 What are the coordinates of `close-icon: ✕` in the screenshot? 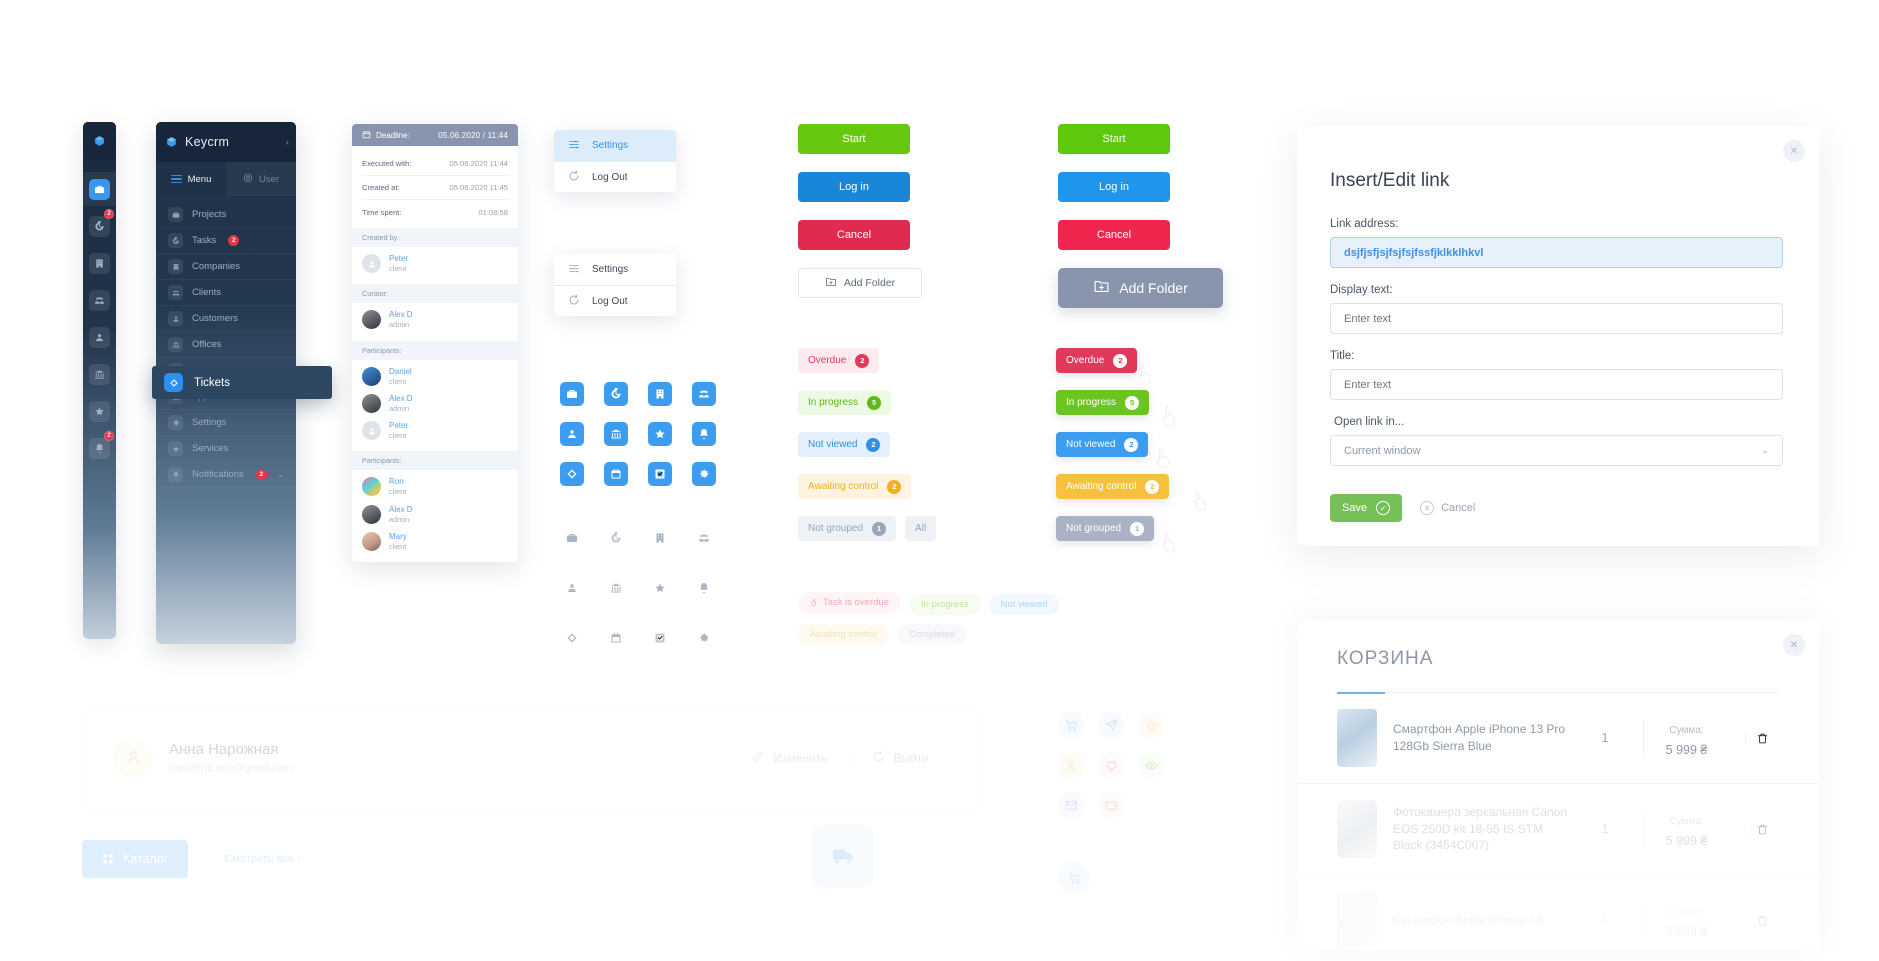 It's located at (1794, 151).